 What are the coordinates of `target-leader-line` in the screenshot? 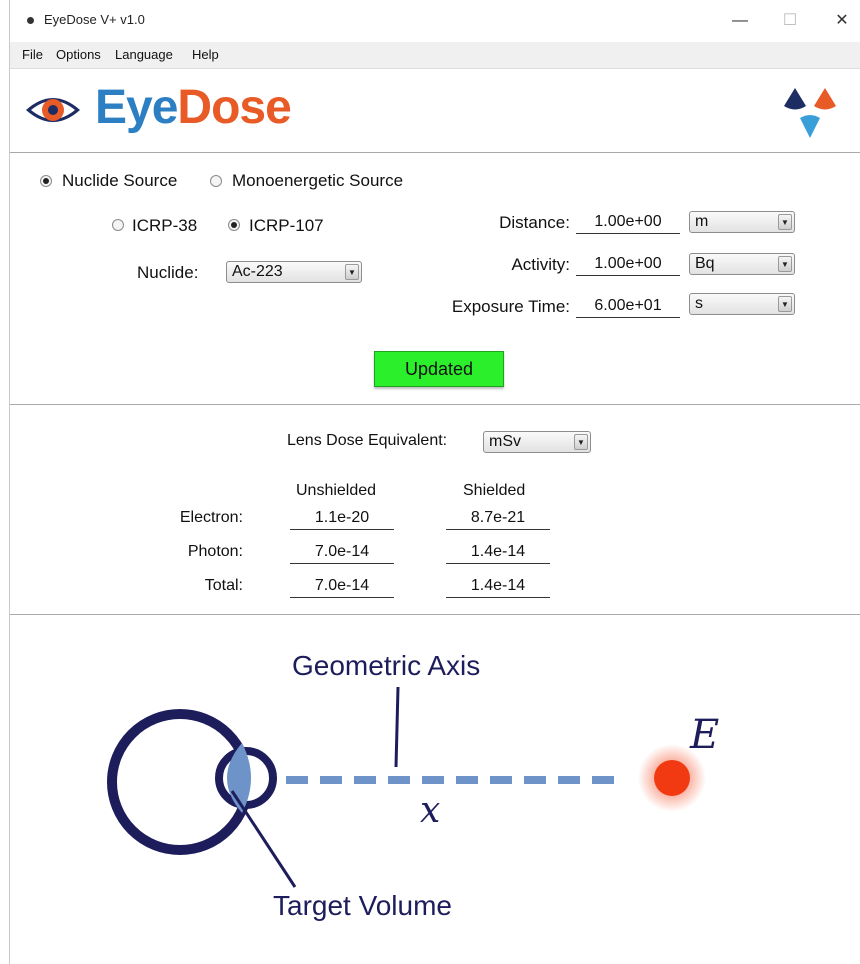 It's located at (263, 839).